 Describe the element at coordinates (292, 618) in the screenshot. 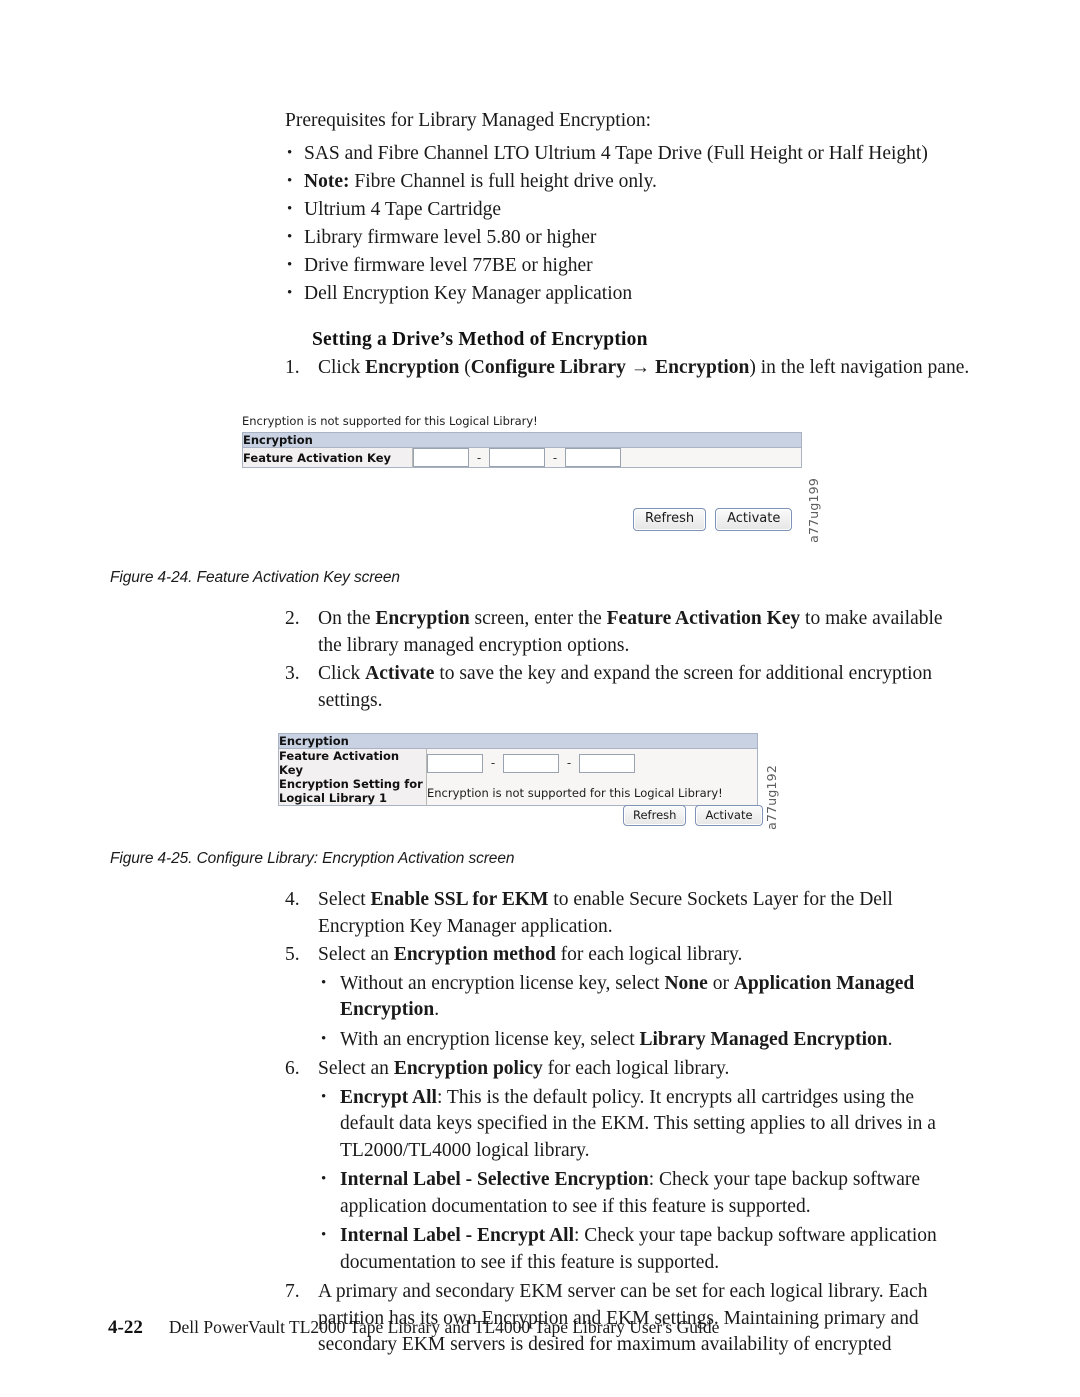

I see `step-number: 2.` at that location.